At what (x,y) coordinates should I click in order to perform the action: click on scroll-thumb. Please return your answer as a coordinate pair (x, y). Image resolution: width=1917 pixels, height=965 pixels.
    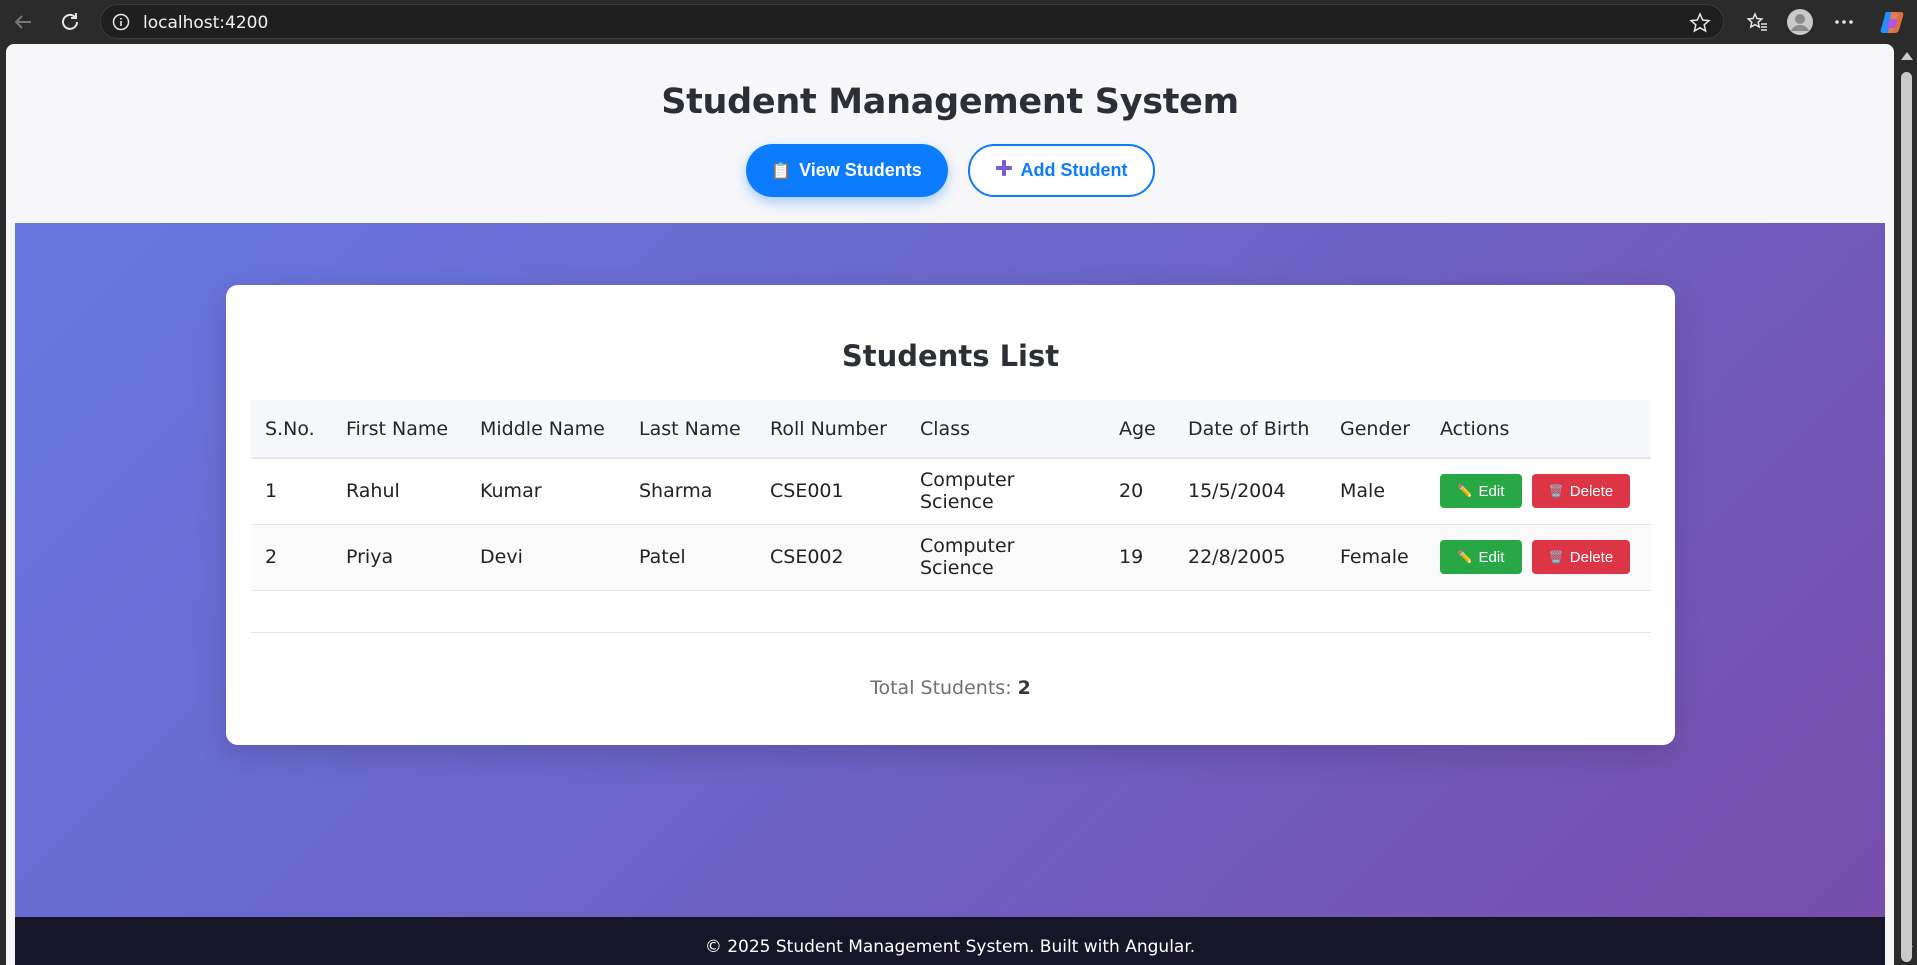
    Looking at the image, I should click on (1906, 517).